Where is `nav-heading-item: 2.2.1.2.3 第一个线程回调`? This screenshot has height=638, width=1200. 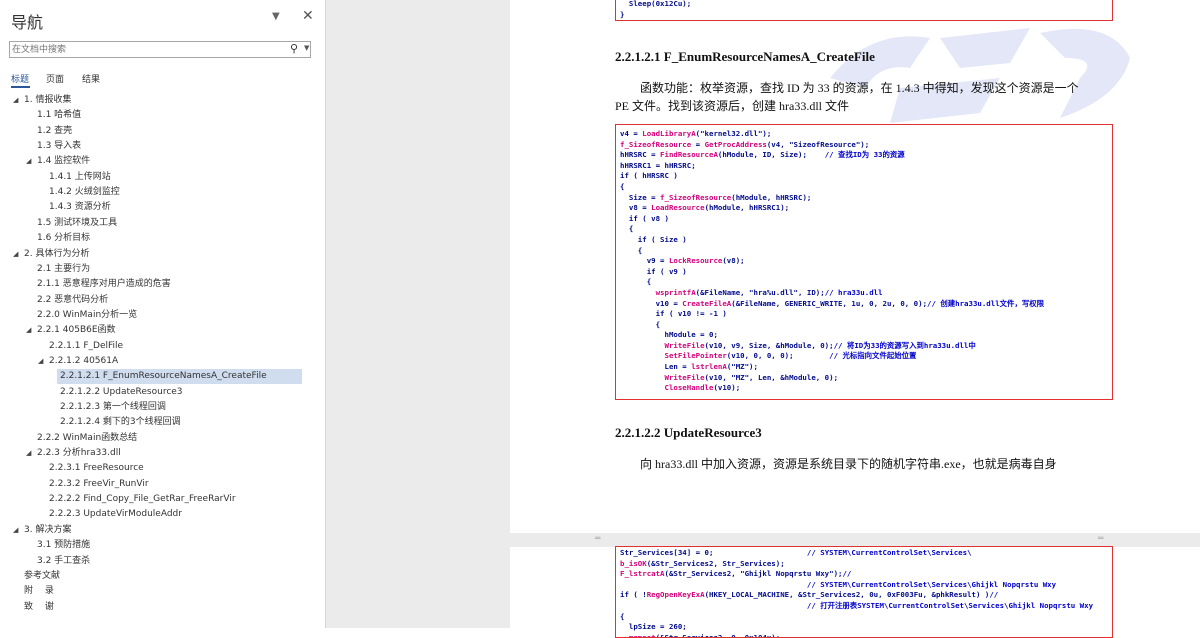
nav-heading-item: 2.2.1.2.3 第一个线程回调 is located at coordinates (160, 407).